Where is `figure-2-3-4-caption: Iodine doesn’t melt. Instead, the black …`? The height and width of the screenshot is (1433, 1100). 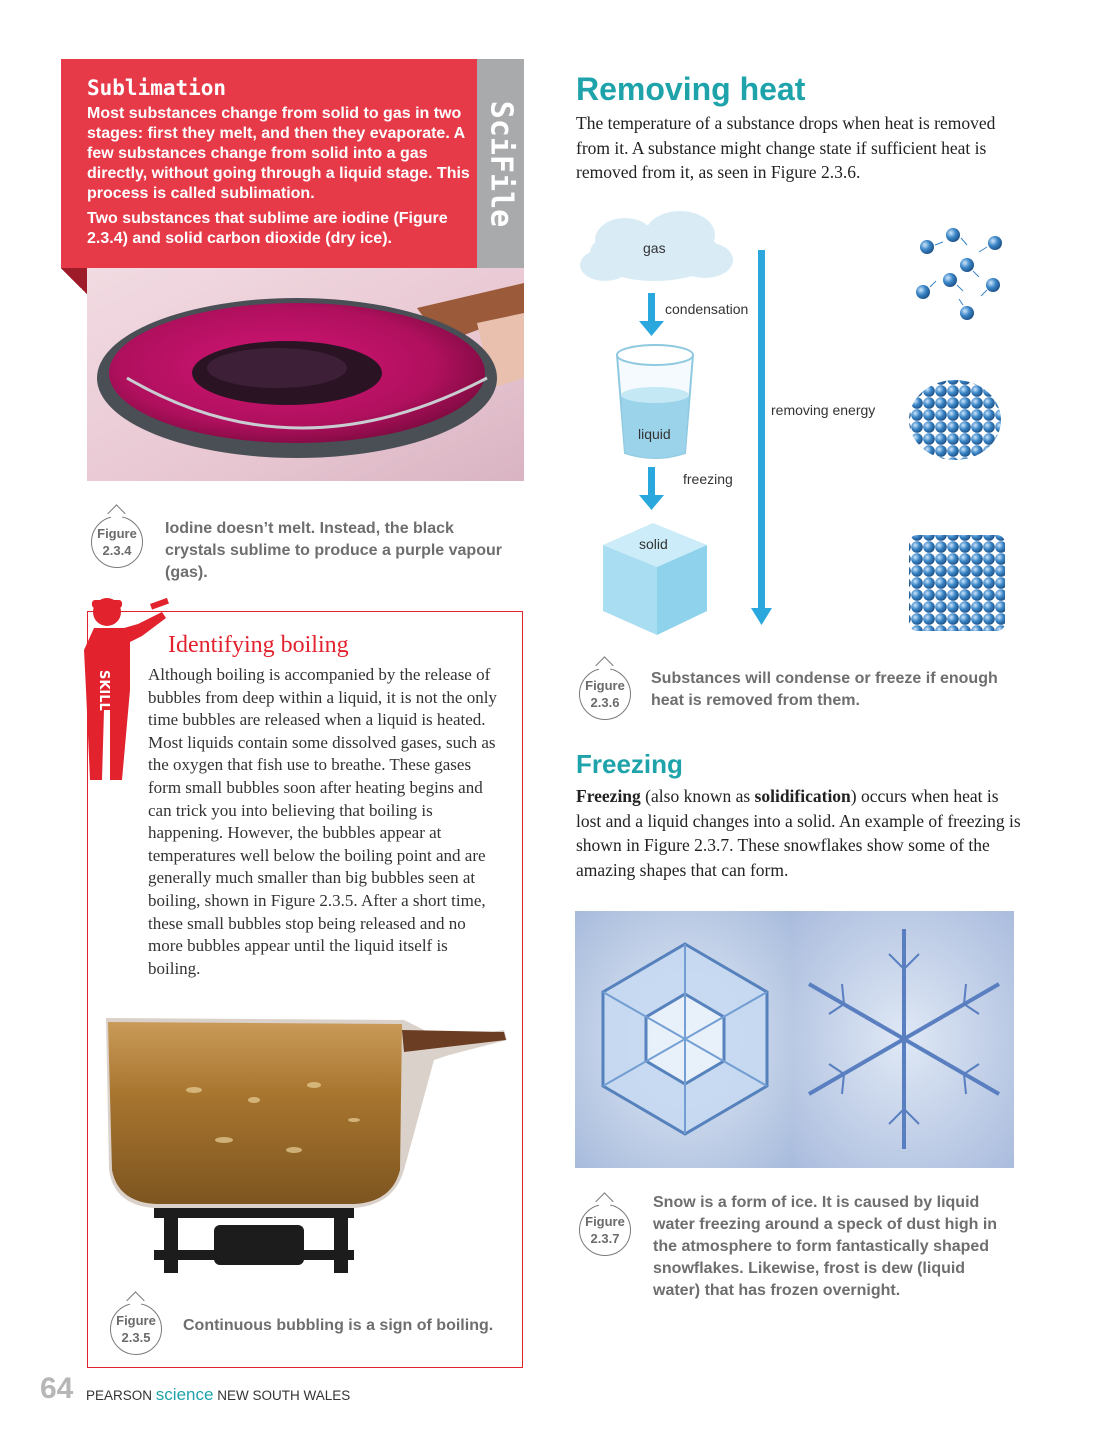 figure-2-3-4-caption: Iodine doesn’t melt. Instead, the black … is located at coordinates (333, 550).